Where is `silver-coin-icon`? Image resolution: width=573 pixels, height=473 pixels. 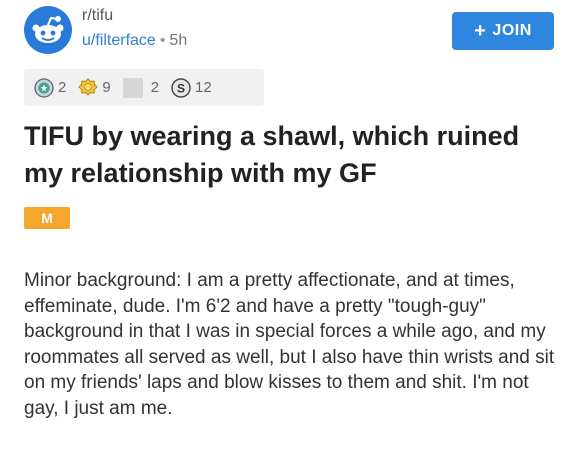
silver-coin-icon is located at coordinates (44, 87).